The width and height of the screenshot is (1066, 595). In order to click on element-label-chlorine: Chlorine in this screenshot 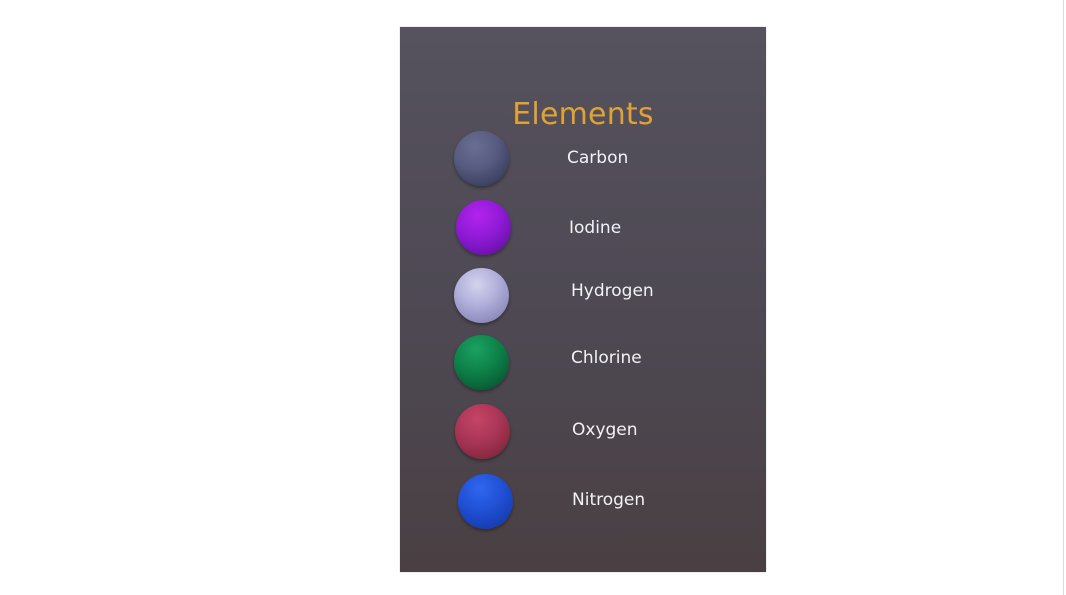, I will do `click(606, 358)`.